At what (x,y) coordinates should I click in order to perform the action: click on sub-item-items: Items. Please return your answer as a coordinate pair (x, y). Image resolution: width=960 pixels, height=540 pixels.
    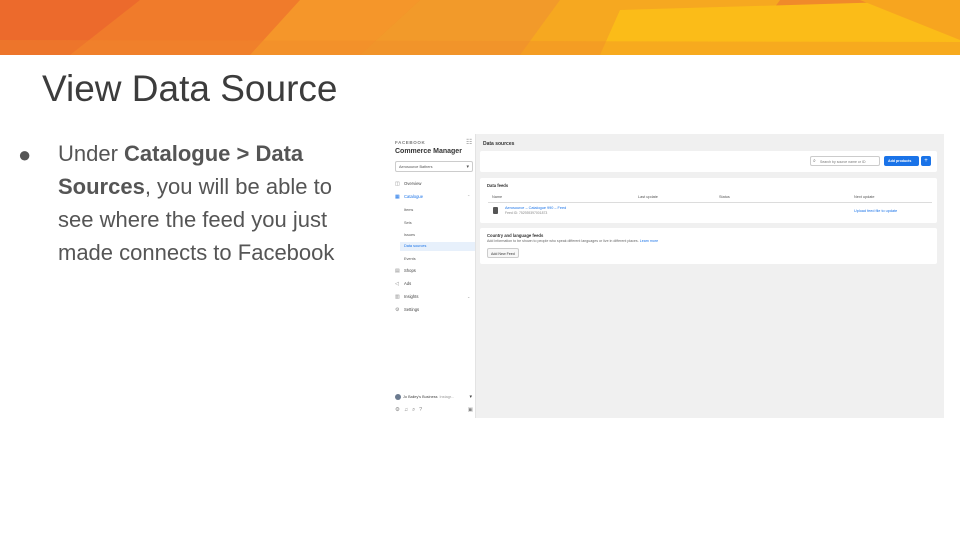
    Looking at the image, I should click on (408, 210).